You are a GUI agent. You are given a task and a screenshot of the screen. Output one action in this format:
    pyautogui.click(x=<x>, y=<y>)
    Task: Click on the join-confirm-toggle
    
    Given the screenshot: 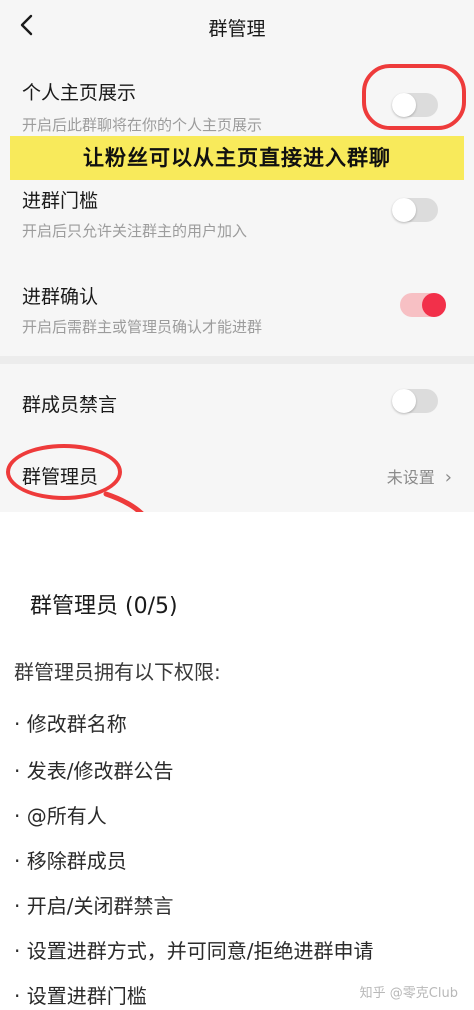 What is the action you would take?
    pyautogui.click(x=423, y=305)
    